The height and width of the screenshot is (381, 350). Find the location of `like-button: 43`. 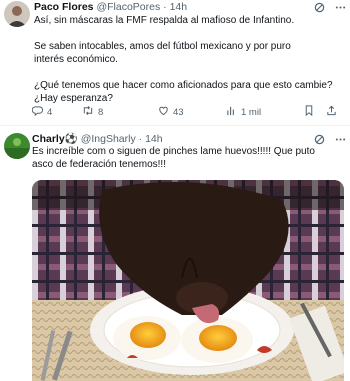

like-button: 43 is located at coordinates (192, 112).